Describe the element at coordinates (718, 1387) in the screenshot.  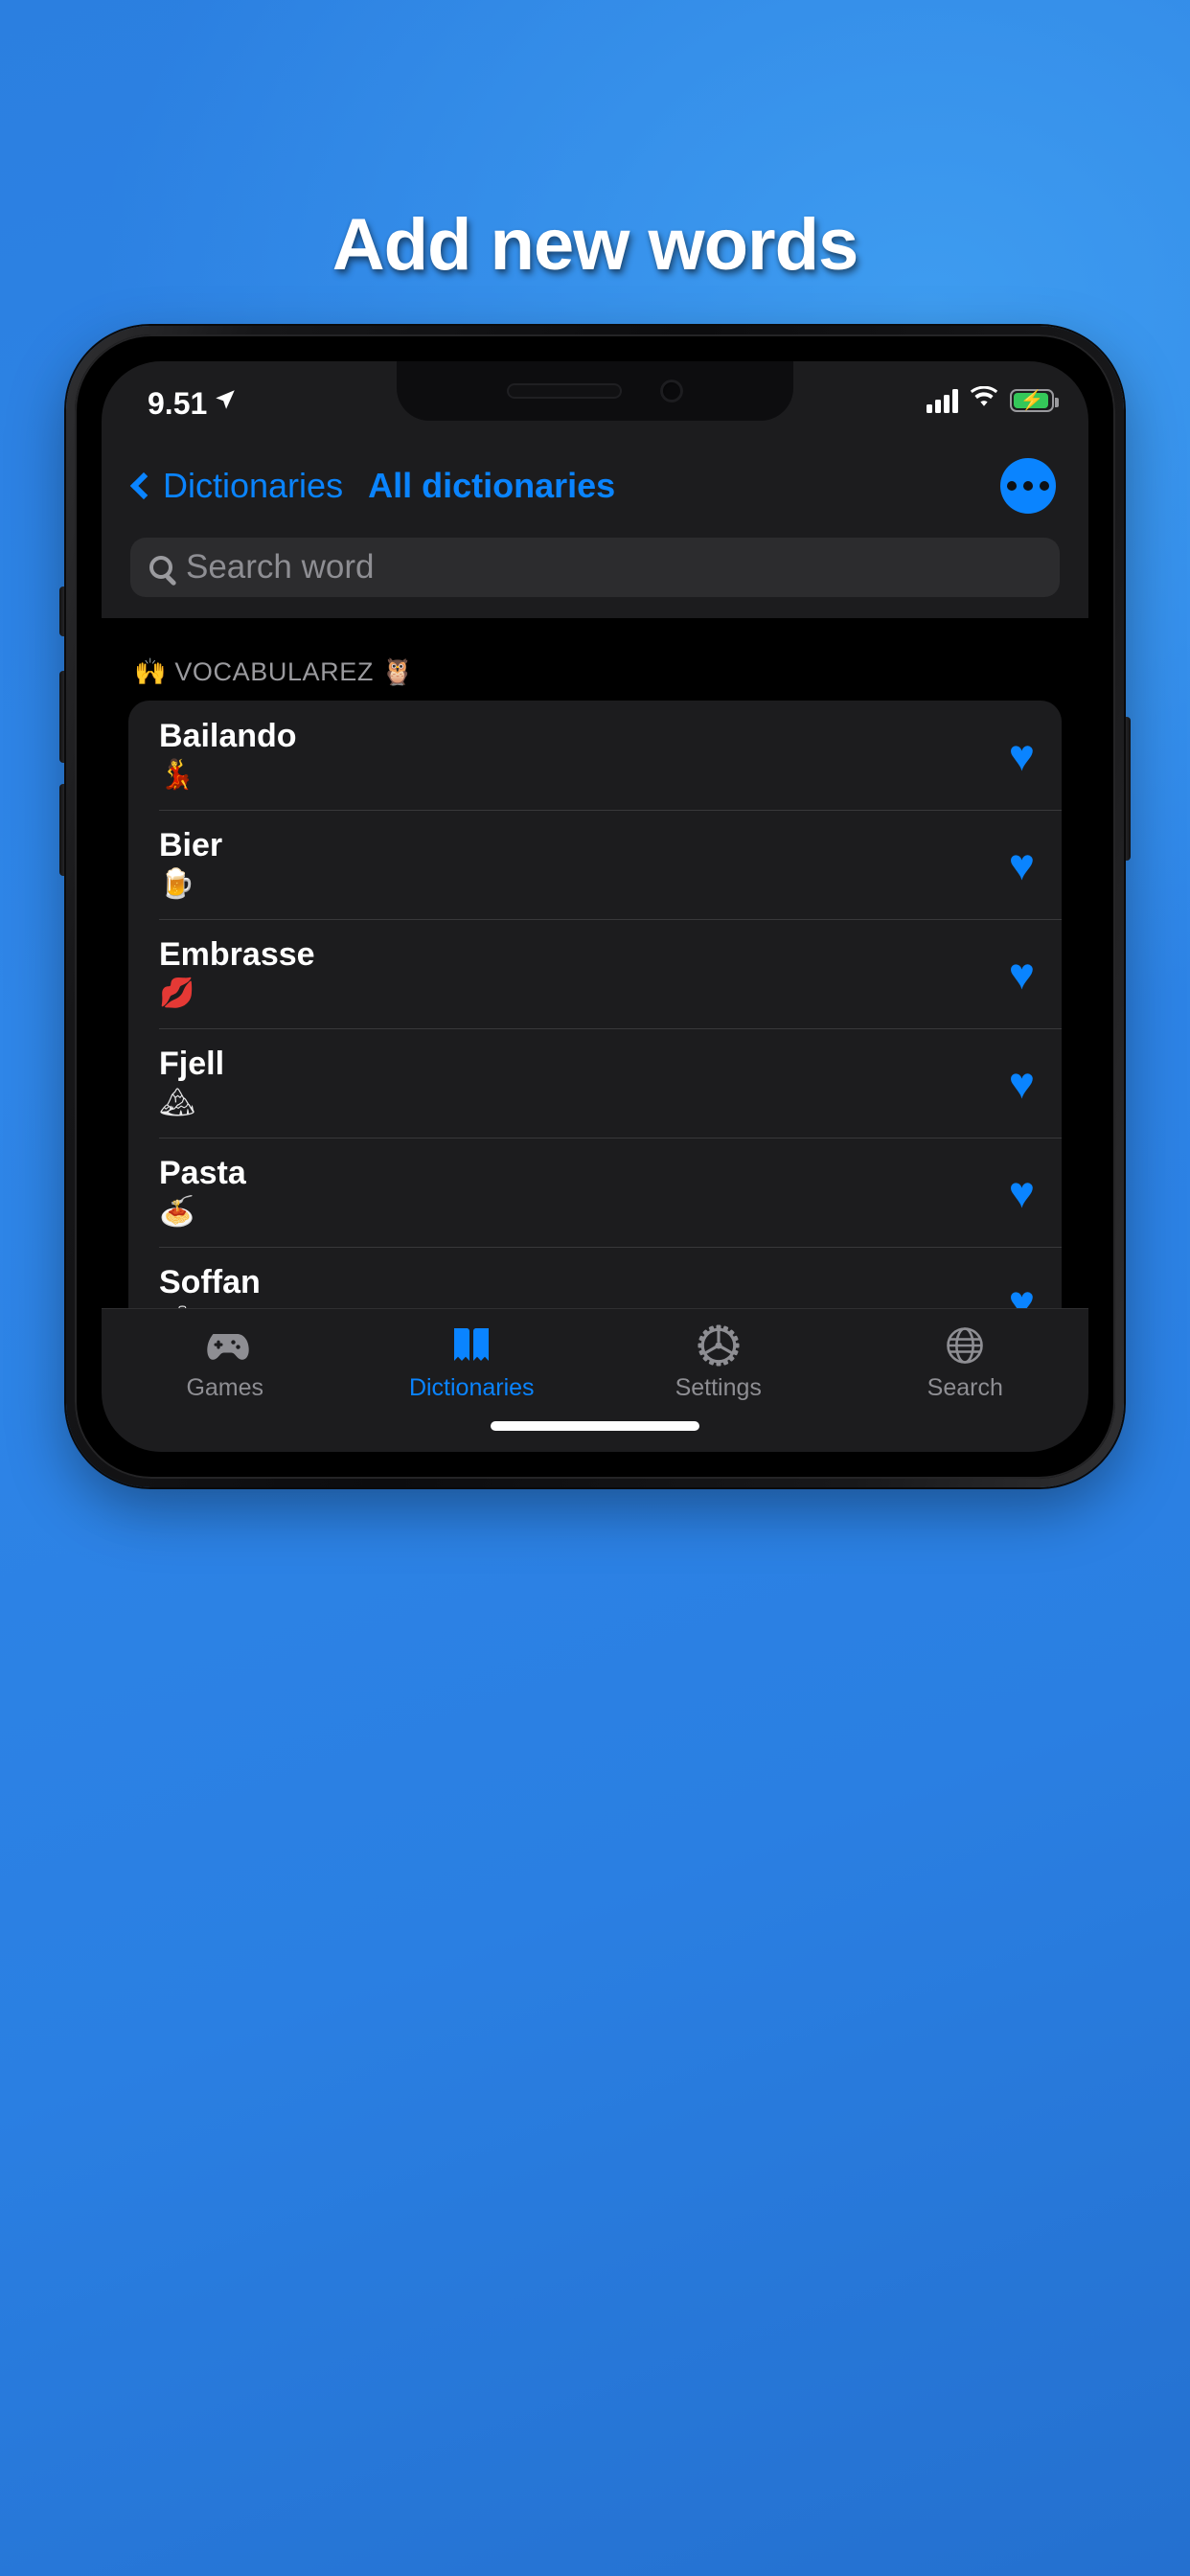
I see `tab-label: Settings` at that location.